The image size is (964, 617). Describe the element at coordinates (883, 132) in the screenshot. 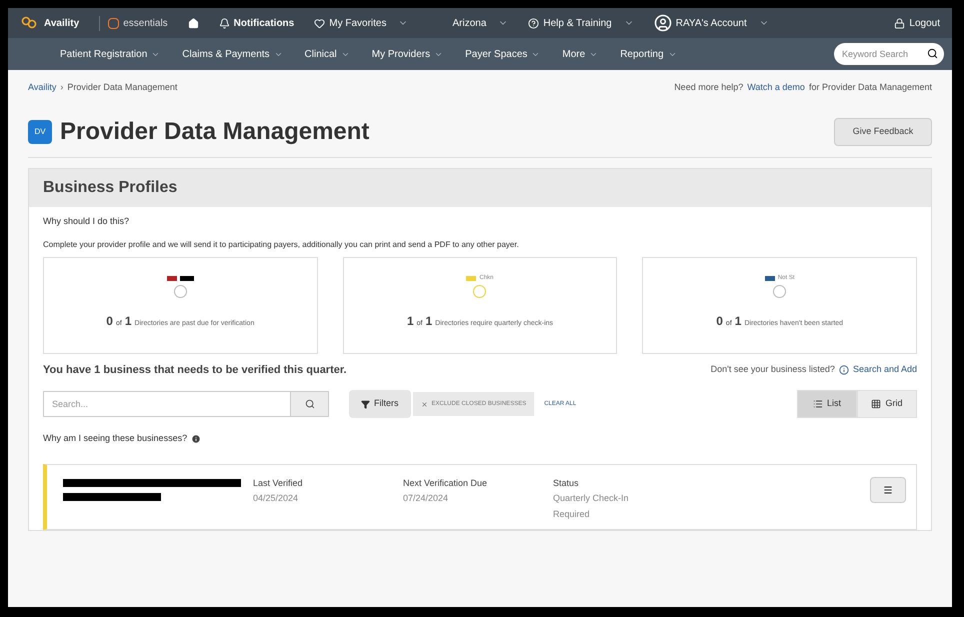

I see `give-feedback-button: Give Feedback` at that location.